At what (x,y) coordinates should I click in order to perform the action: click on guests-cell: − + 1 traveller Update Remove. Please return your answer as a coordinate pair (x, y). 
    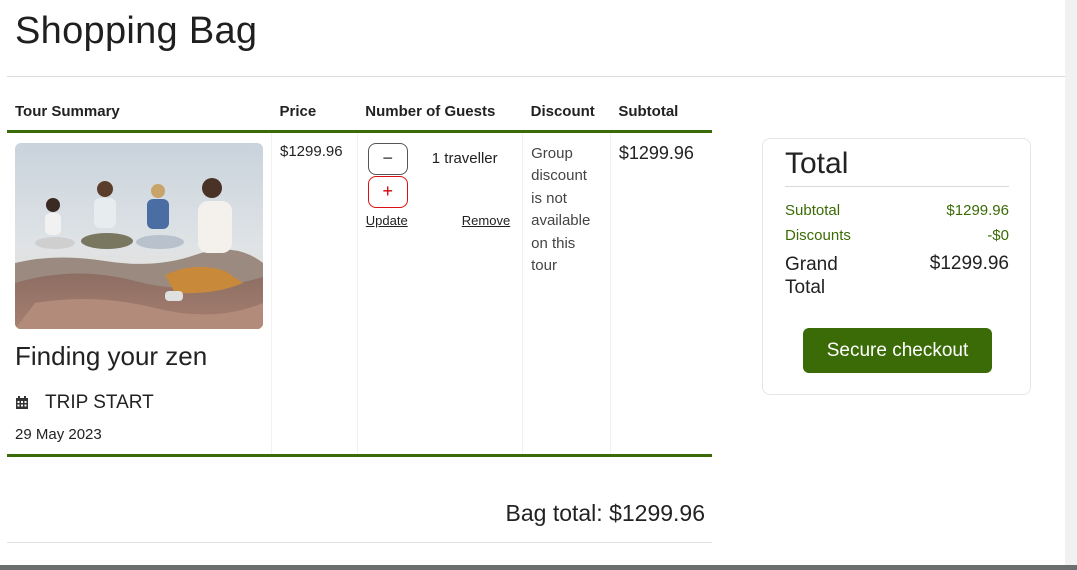
    Looking at the image, I should click on (440, 294).